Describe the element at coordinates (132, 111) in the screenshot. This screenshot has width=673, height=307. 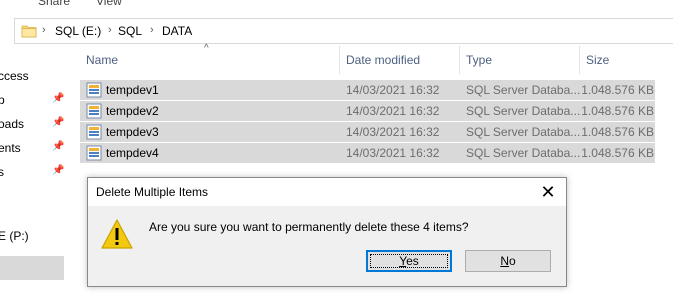
I see `file-name: tempdev2` at that location.